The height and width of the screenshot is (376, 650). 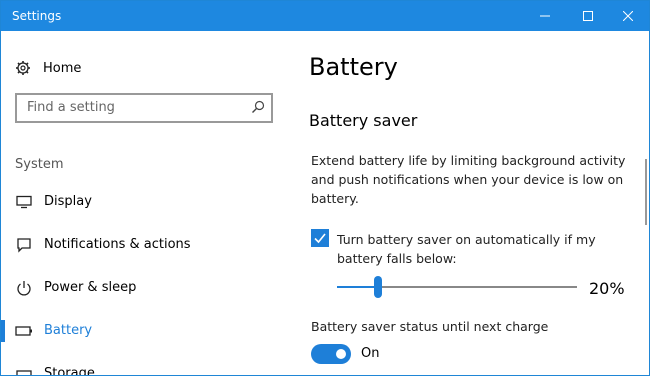 I want to click on home-nav-item: Home, so click(x=48, y=68).